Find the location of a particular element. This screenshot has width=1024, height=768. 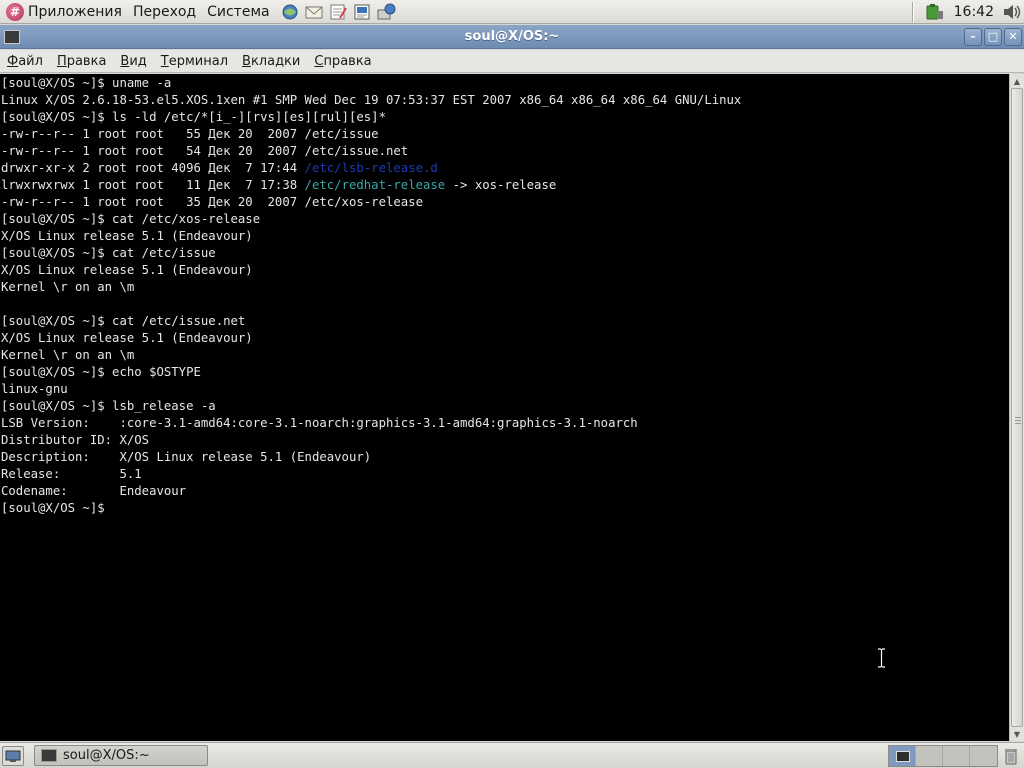

terminal-line: [soul@X/OS ~]$ is located at coordinates (505, 508).